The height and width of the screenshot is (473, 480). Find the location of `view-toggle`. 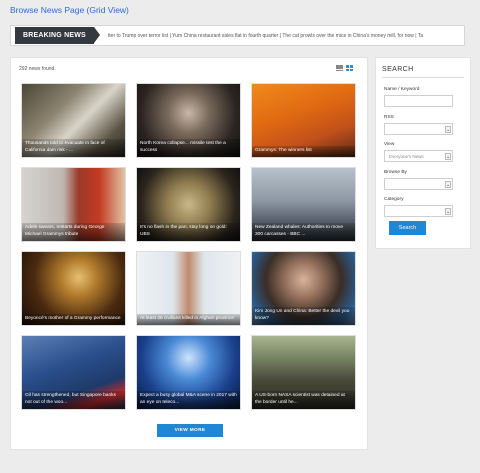

view-toggle is located at coordinates (344, 68).